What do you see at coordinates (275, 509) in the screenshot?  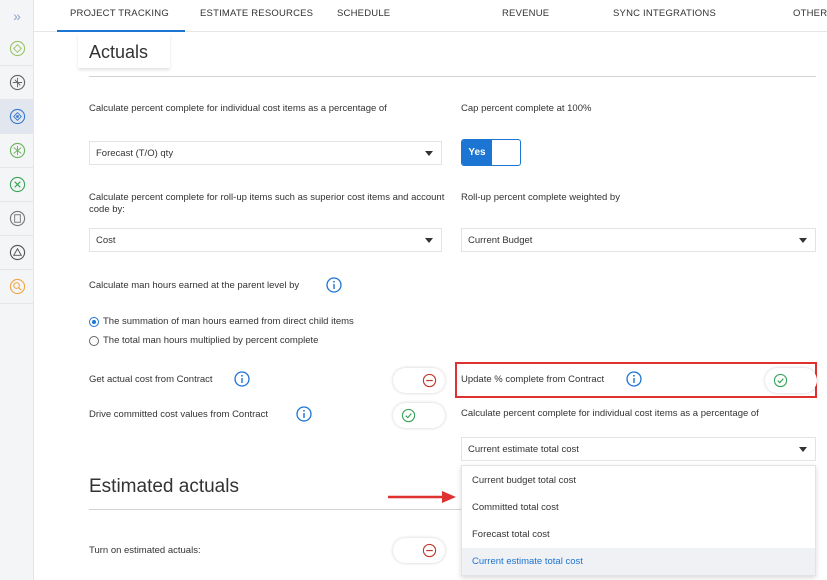 I see `estimated-actuals-divider` at bounding box center [275, 509].